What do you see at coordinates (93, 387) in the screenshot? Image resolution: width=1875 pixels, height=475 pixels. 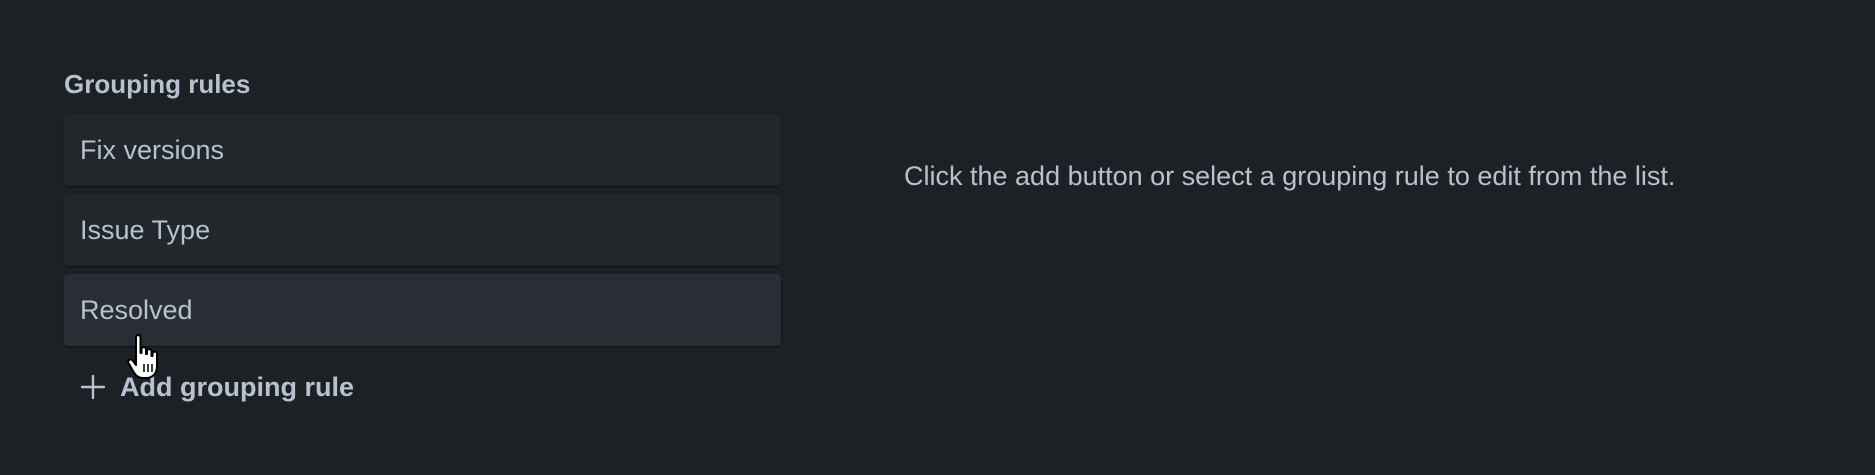 I see `plus-icon` at bounding box center [93, 387].